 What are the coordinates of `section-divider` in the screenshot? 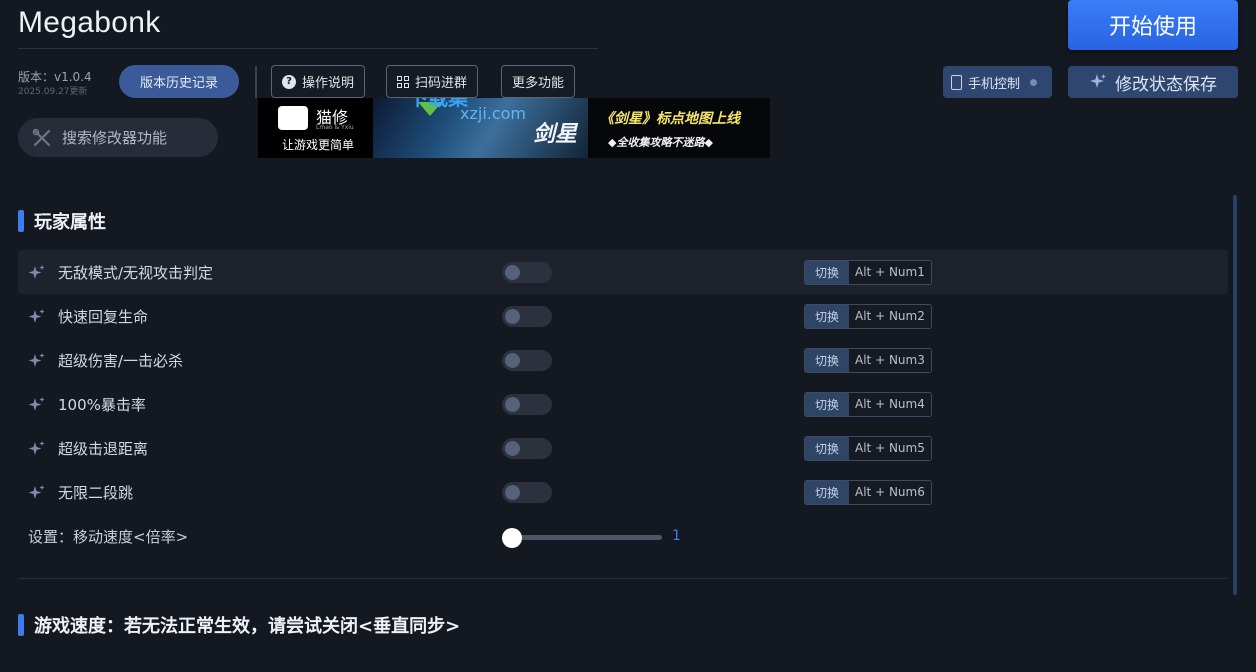 It's located at (623, 578).